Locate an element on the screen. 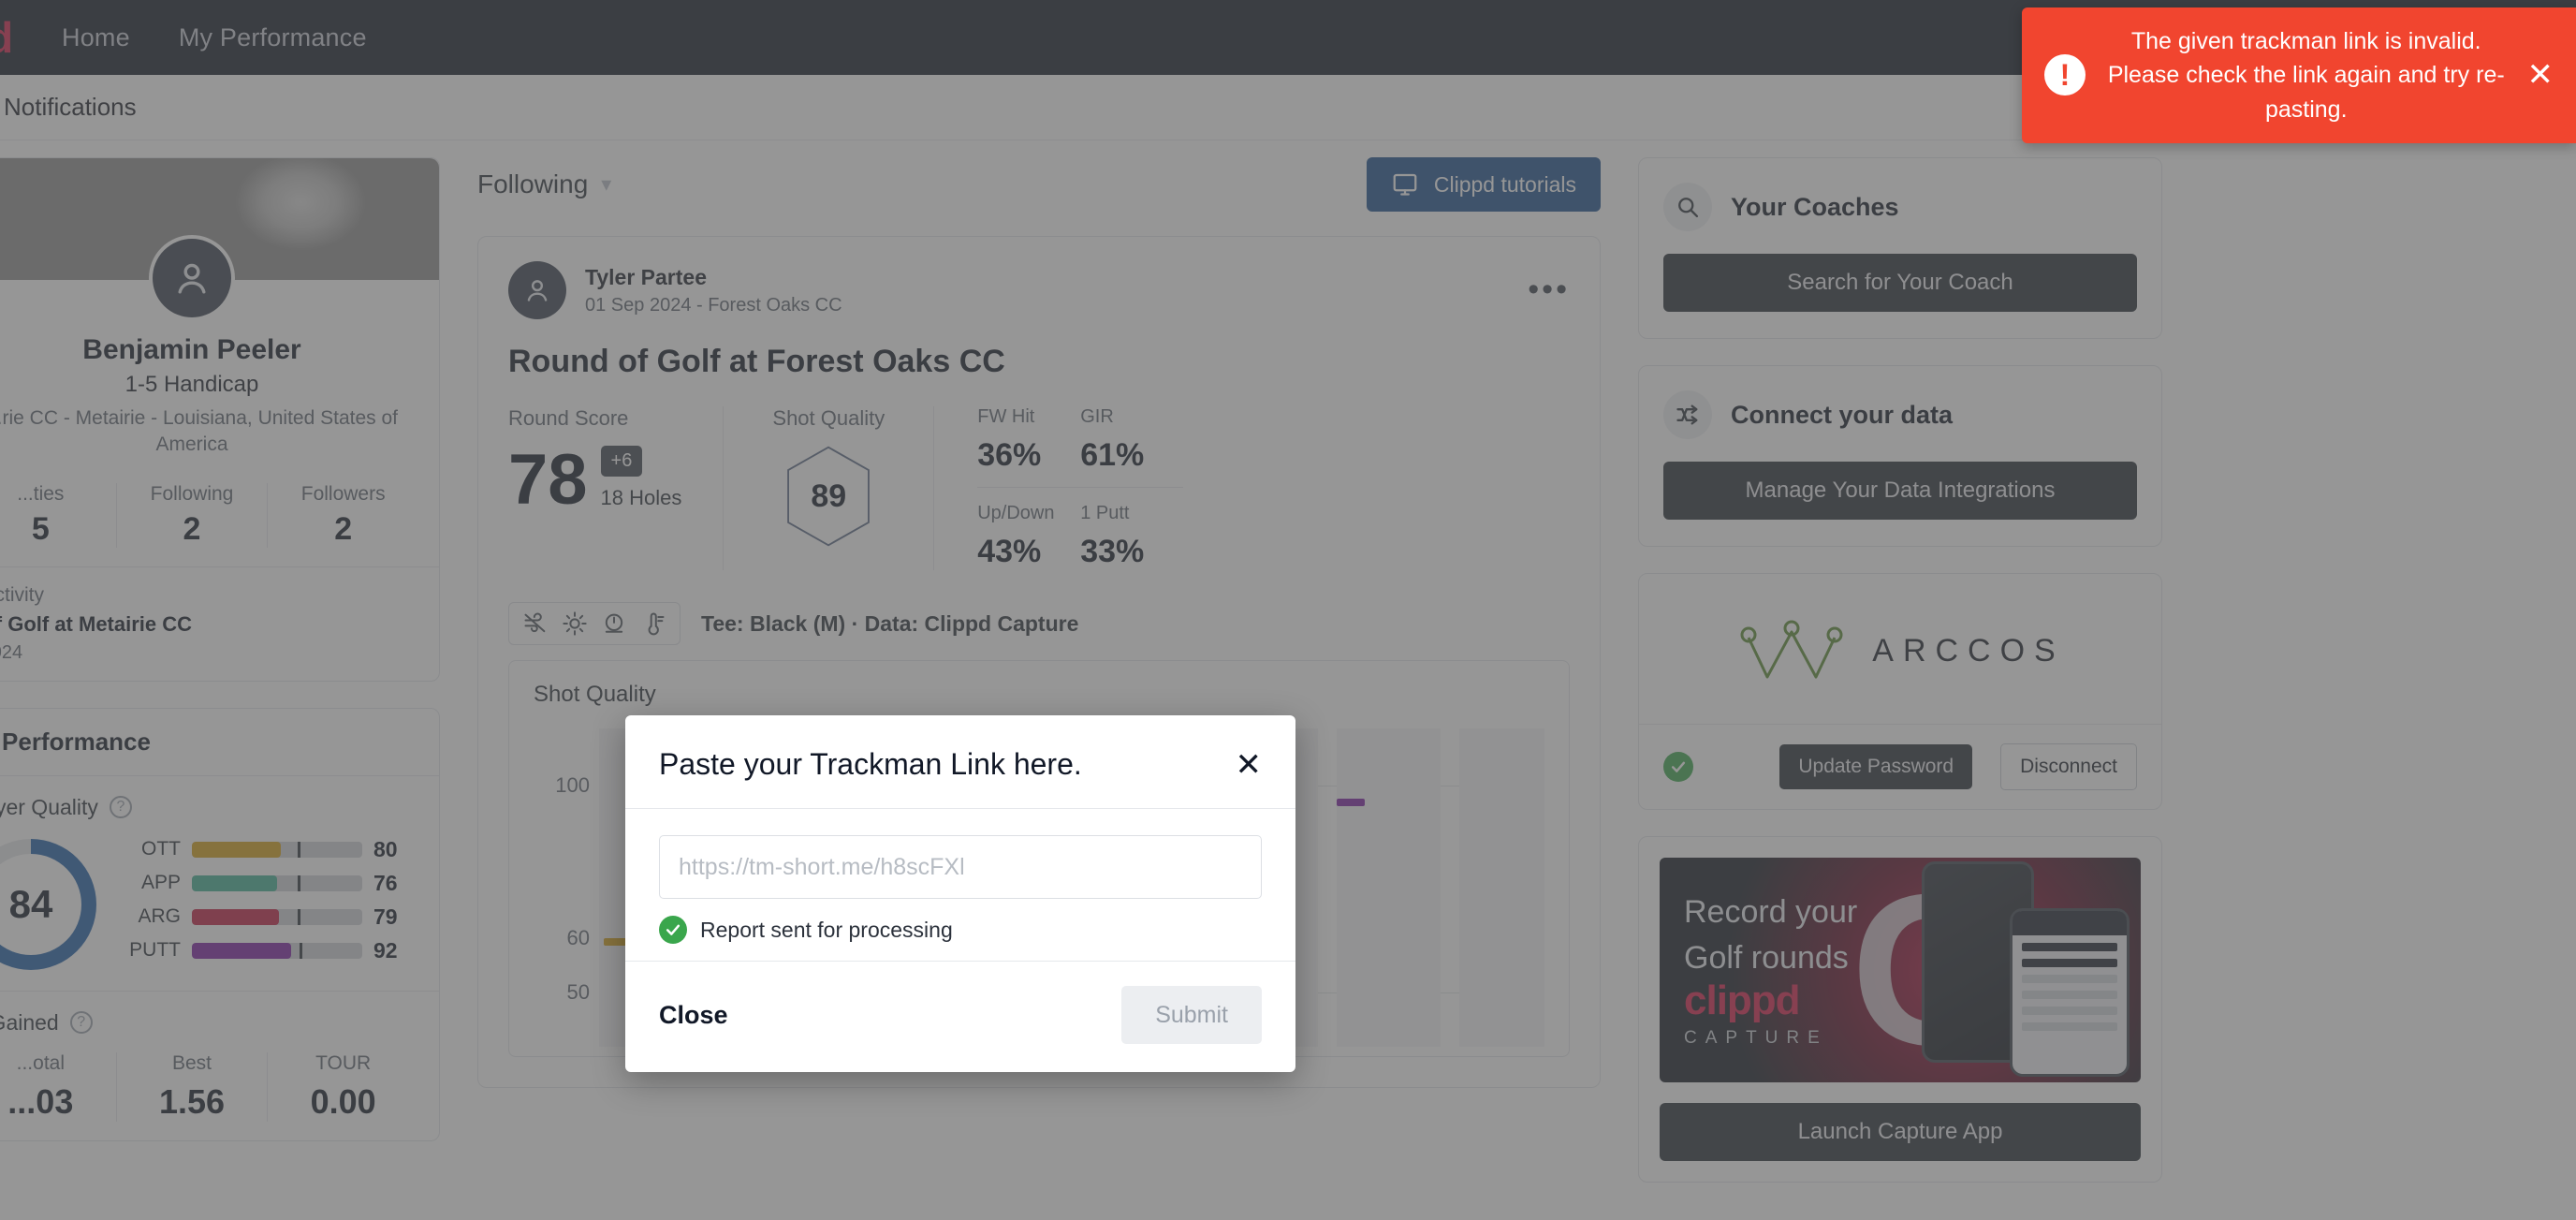  modal-footer: Close Submit is located at coordinates (960, 1016).